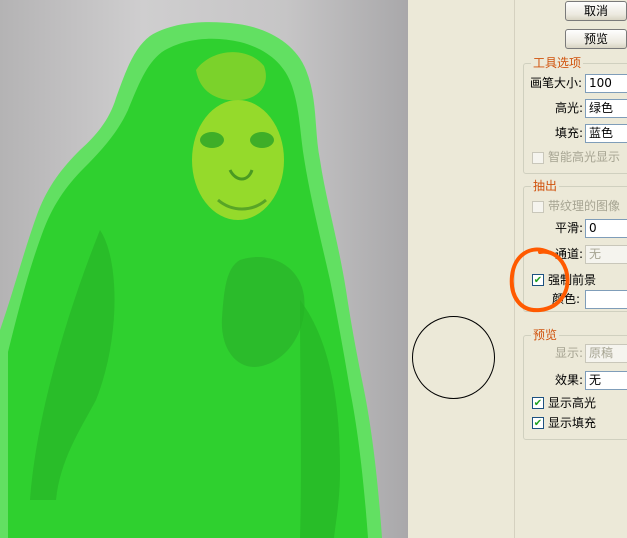 This screenshot has width=627, height=538. What do you see at coordinates (538, 423) in the screenshot?
I see `show-fill-checkbox` at bounding box center [538, 423].